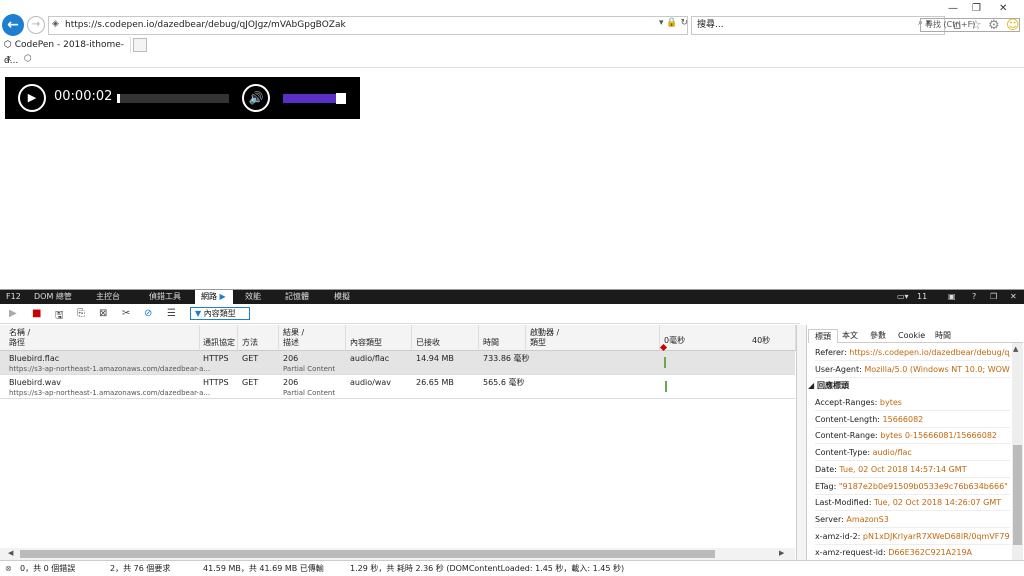 The height and width of the screenshot is (576, 1024). Describe the element at coordinates (291, 358) in the screenshot. I see `row-status: 206` at that location.